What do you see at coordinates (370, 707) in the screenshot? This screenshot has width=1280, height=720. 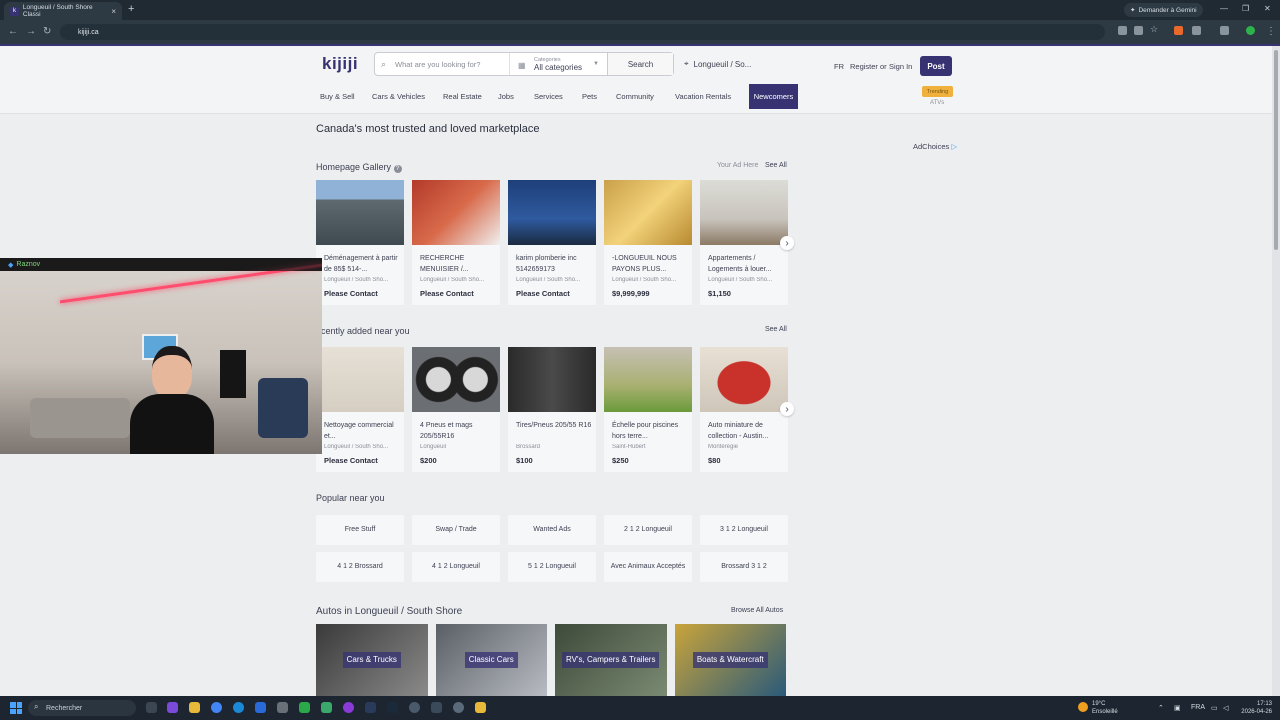 I see `steam-icon` at bounding box center [370, 707].